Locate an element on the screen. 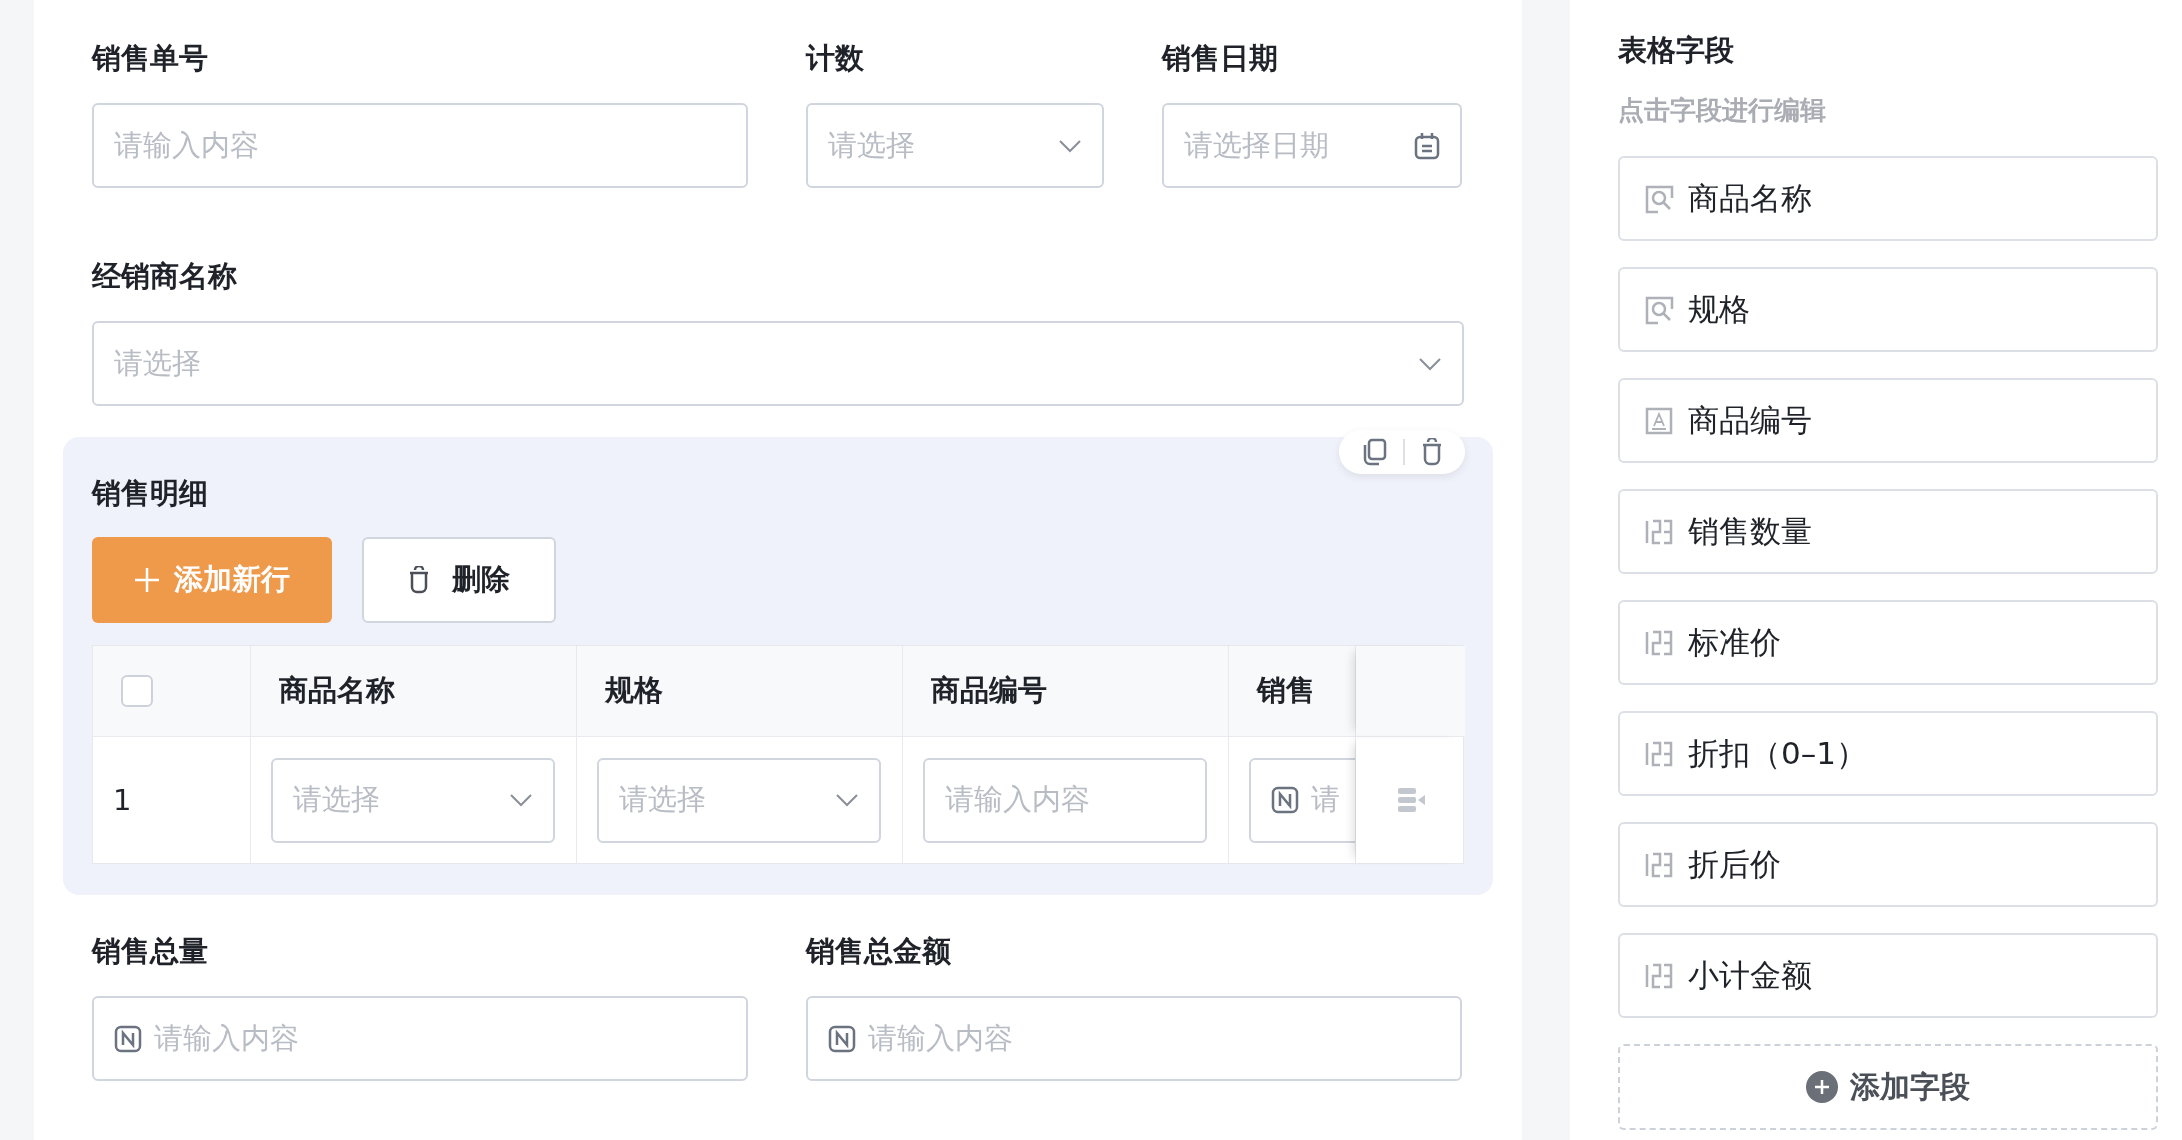 This screenshot has height=1140, width=2182. field-item: 商品名称 is located at coordinates (1888, 198).